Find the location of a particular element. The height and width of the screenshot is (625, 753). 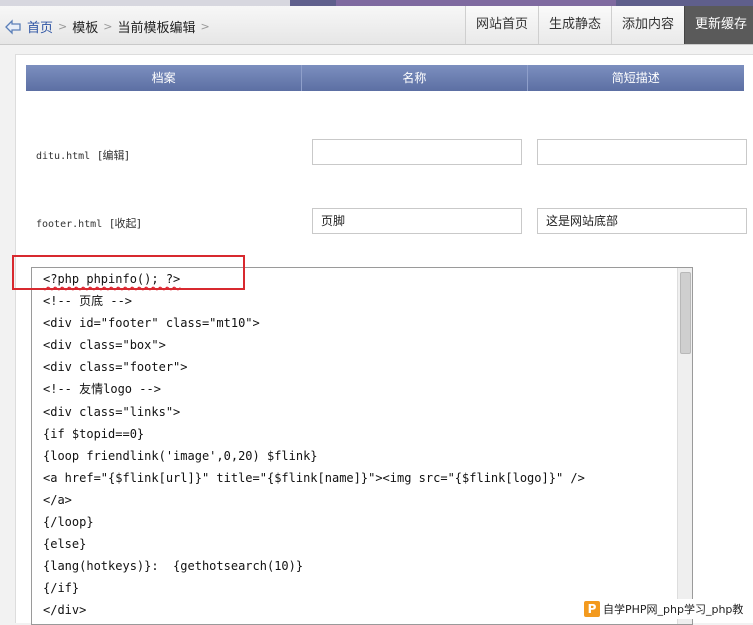

generate-static-button: 生成静态 is located at coordinates (574, 25).